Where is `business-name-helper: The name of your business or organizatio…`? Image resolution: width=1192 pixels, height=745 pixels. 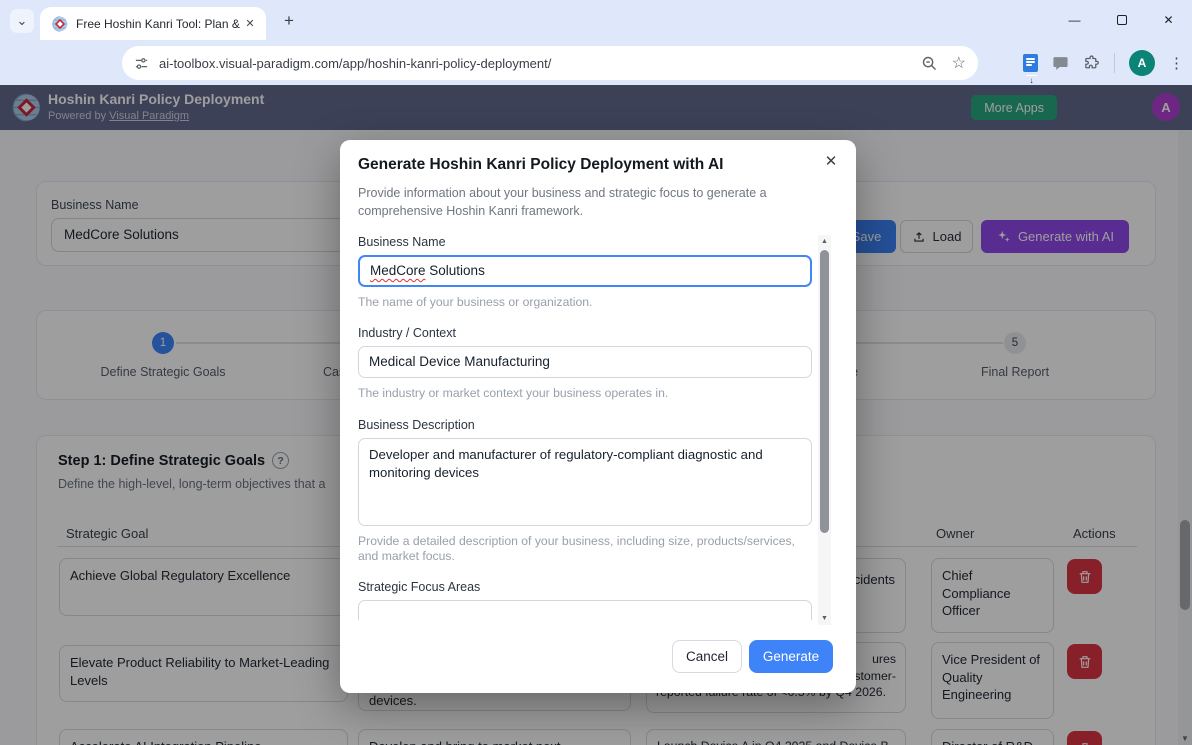 business-name-helper: The name of your business or organizatio… is located at coordinates (475, 302).